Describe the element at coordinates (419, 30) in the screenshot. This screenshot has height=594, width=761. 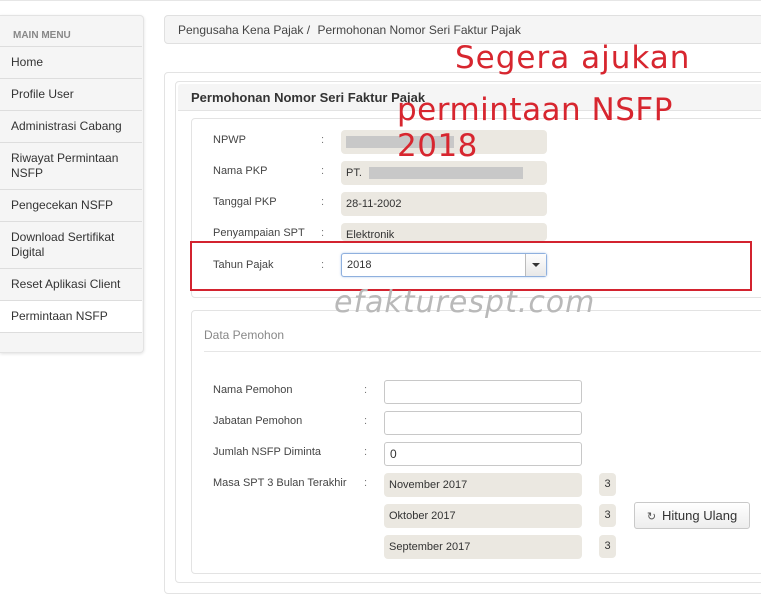
I see `breadcrumb-current: Permohonan Nomor Seri Faktur Pajak` at that location.